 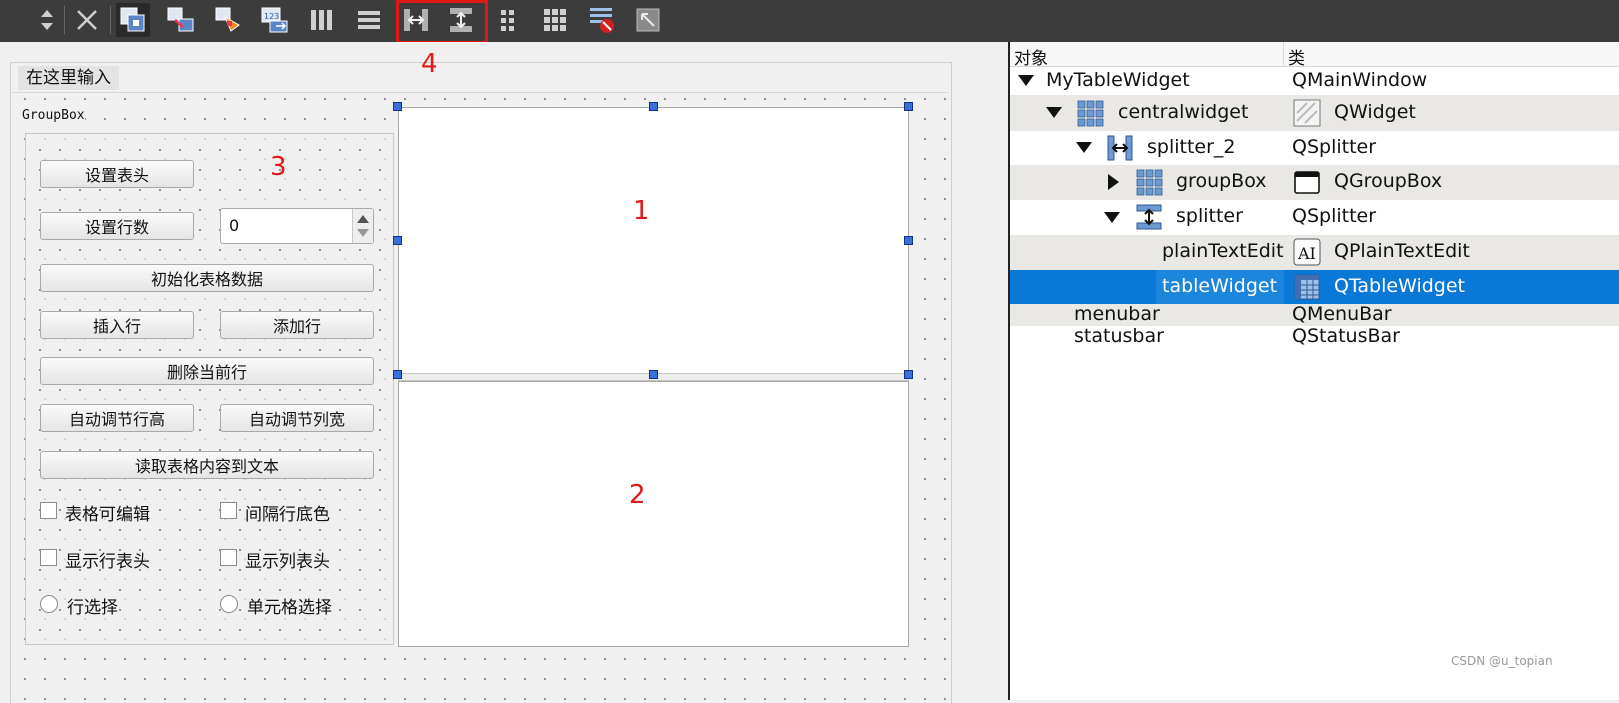 What do you see at coordinates (1307, 182) in the screenshot?
I see `groupbox-icon` at bounding box center [1307, 182].